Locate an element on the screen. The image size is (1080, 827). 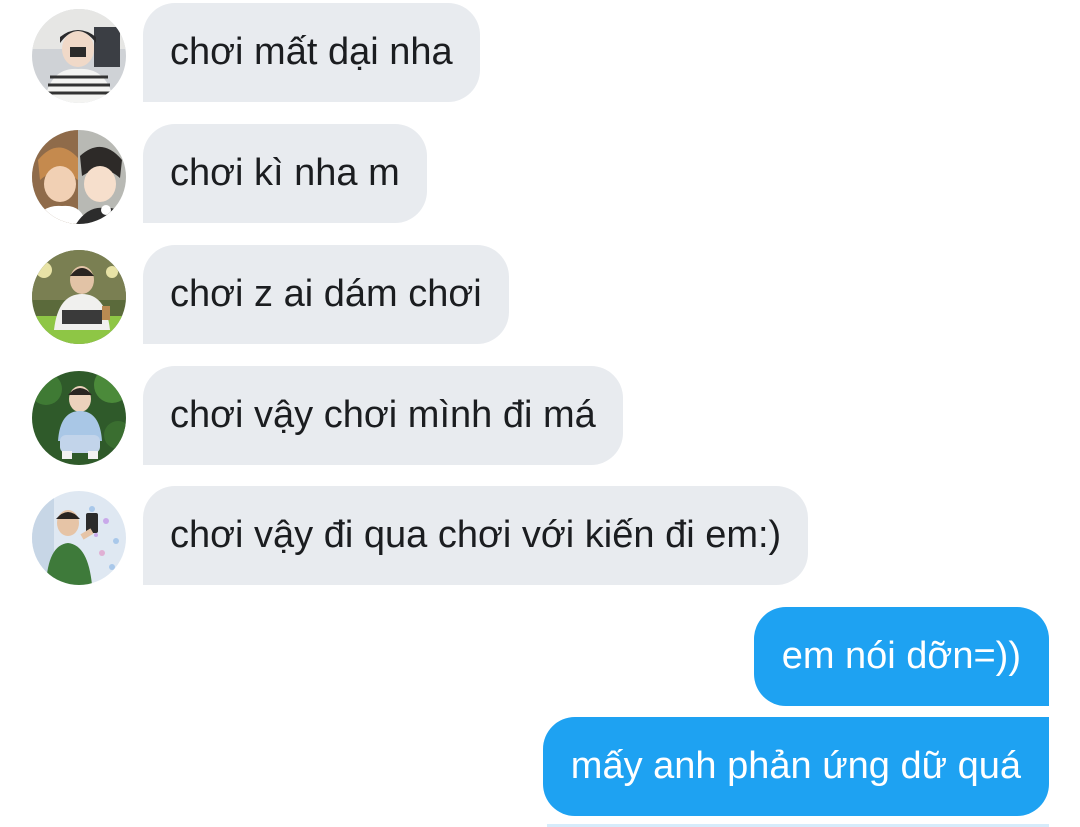
message-text: mấy anh phản ứng dữ quá is located at coordinates (795, 766).